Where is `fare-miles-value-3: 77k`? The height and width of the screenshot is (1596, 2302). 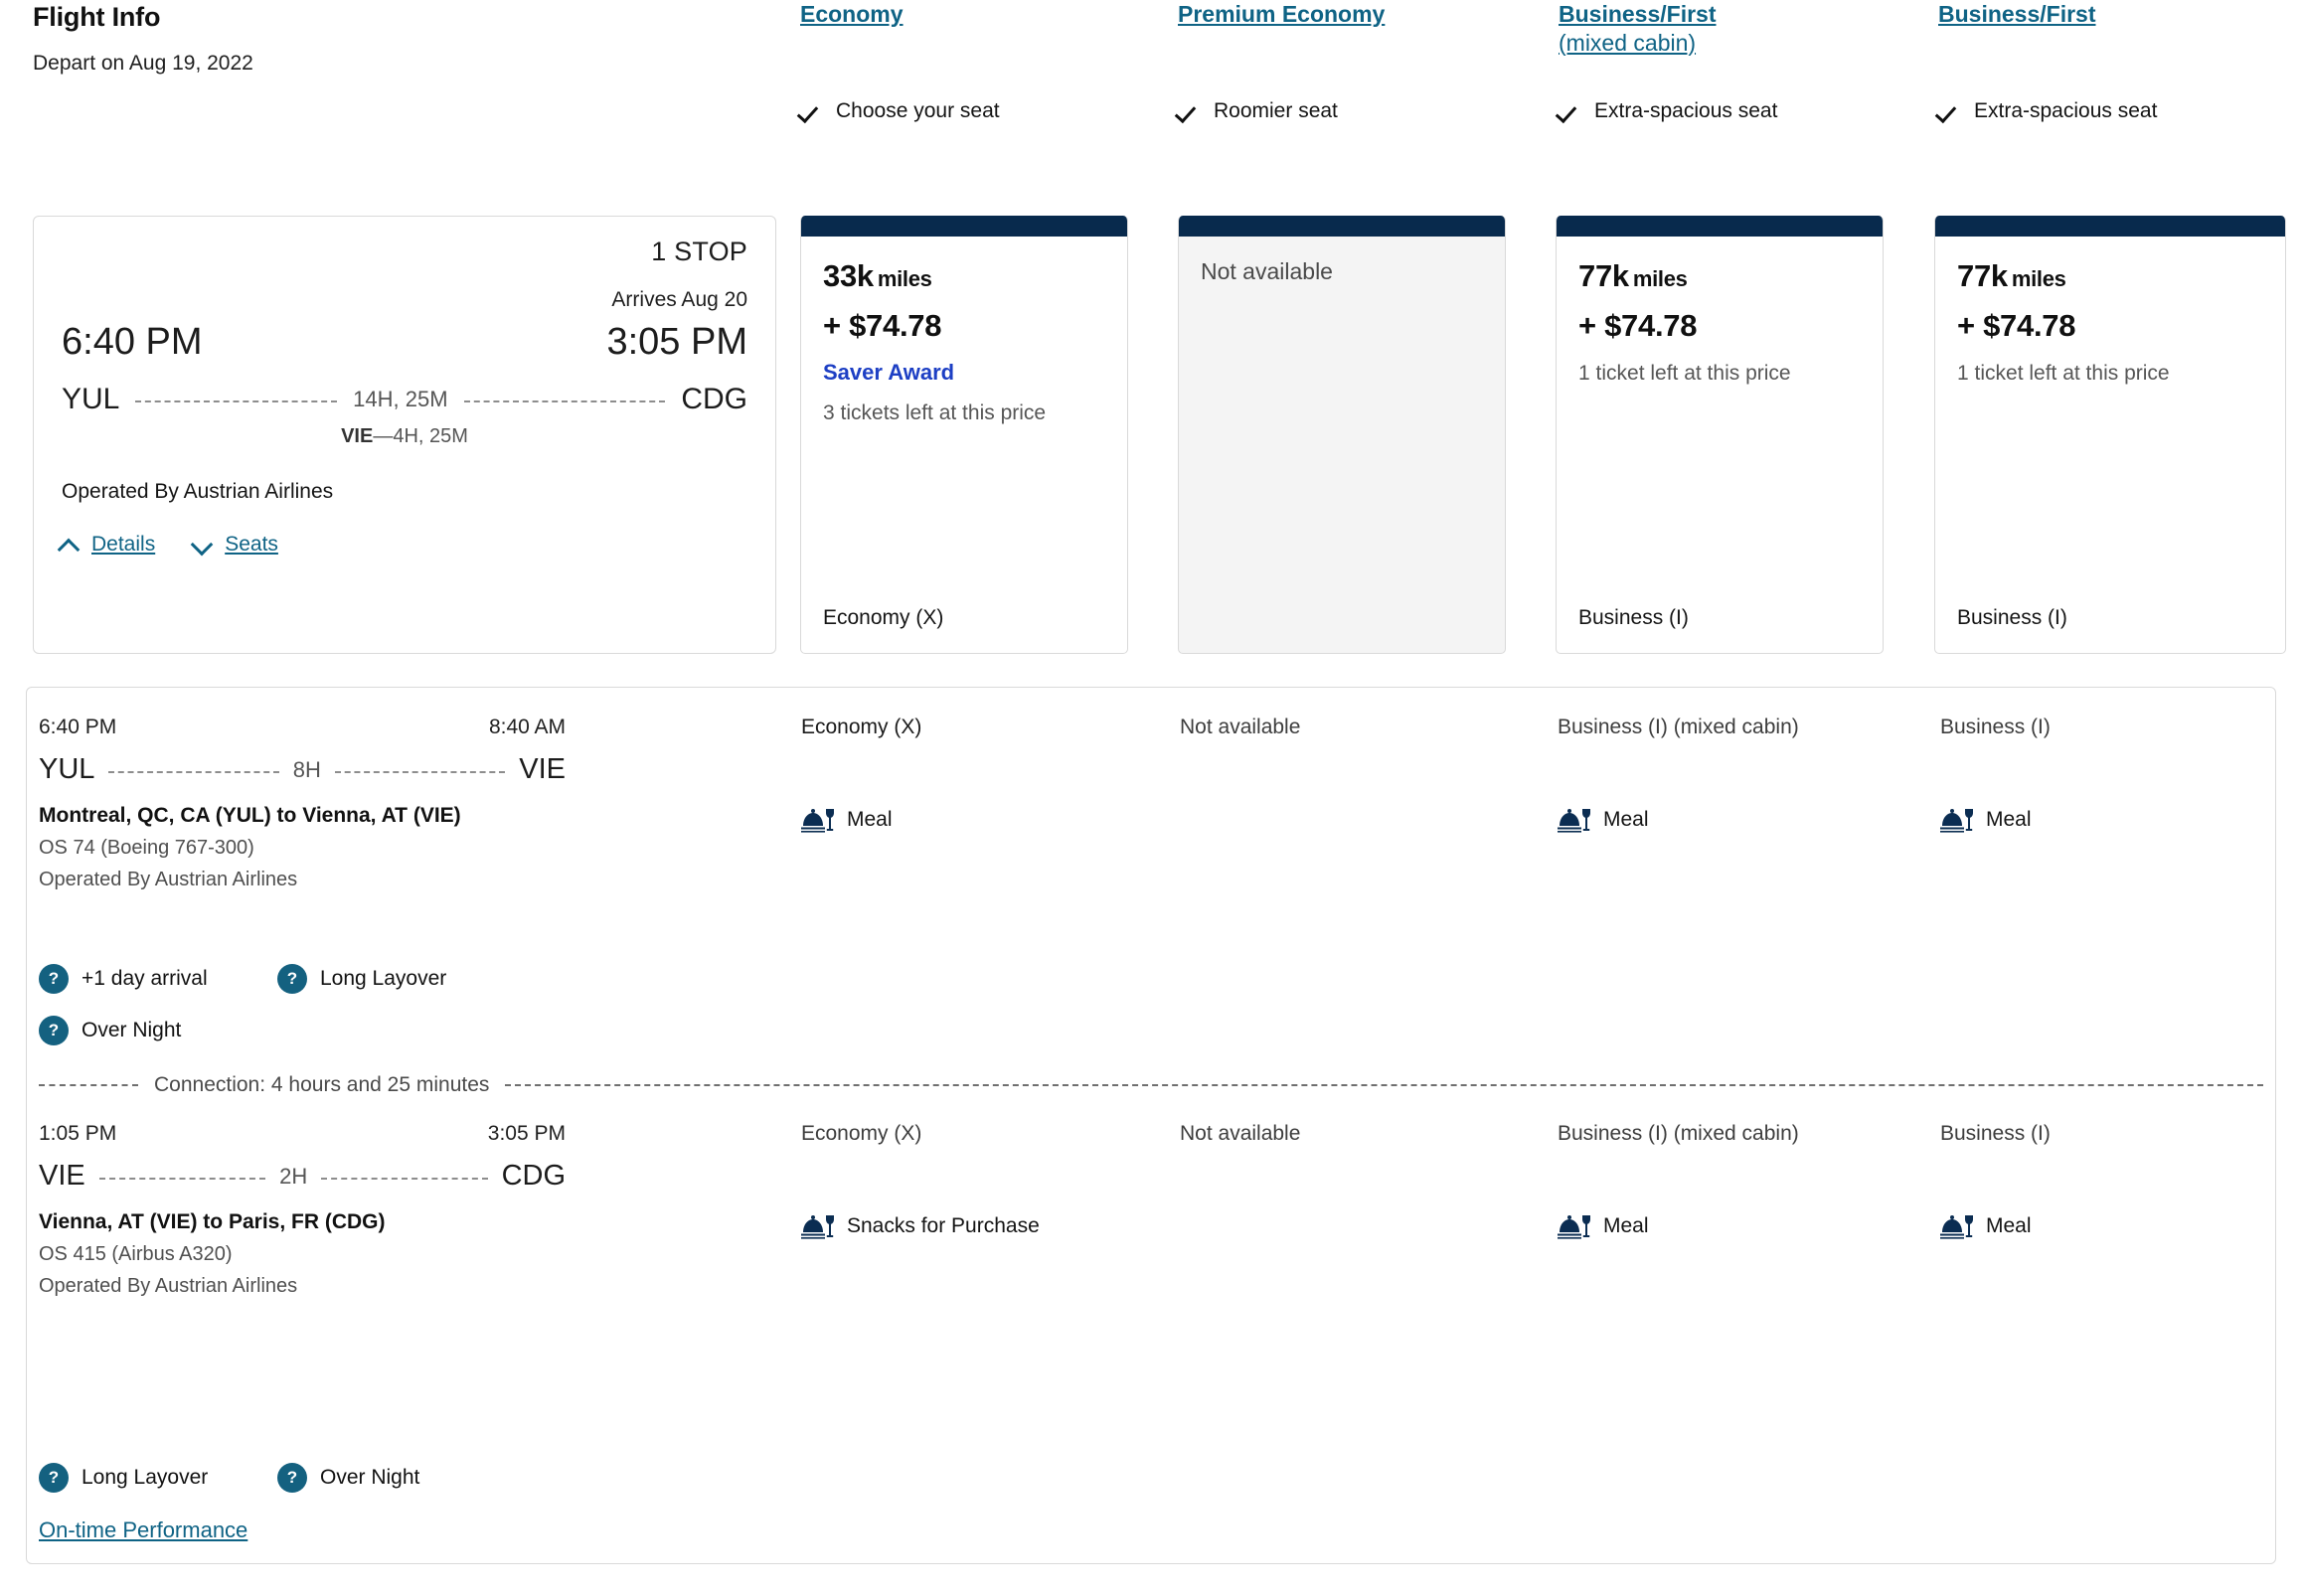
fare-miles-value-3: 77k is located at coordinates (1982, 275).